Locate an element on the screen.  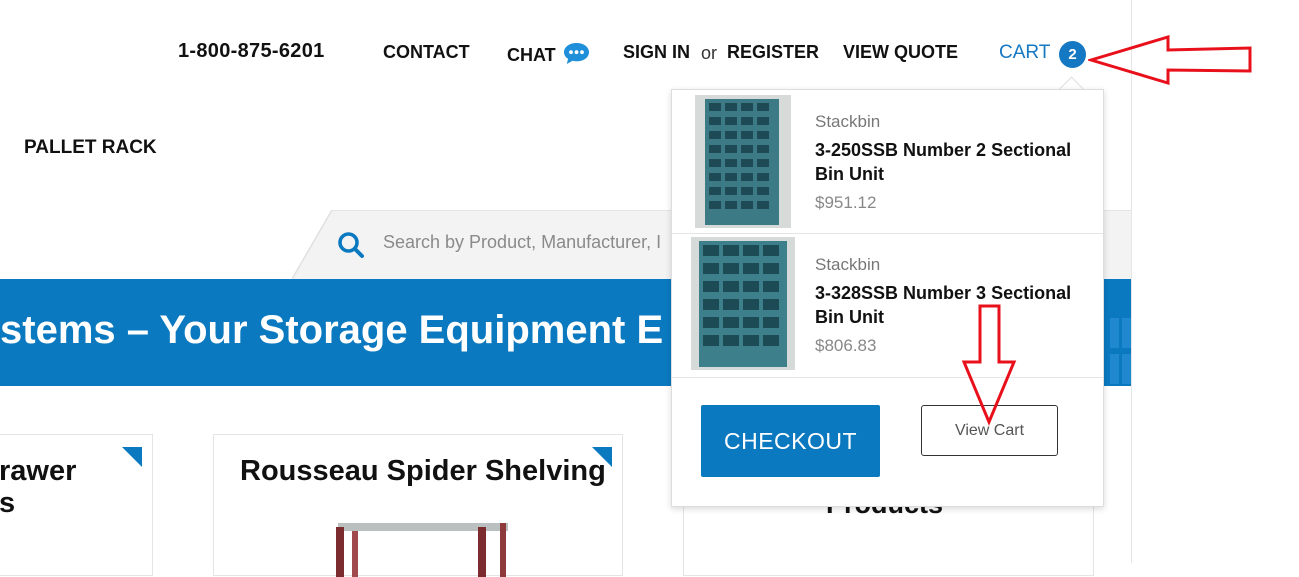
cart-item-name: 3-328SSB Number 3 Sectional Bin Unit is located at coordinates (955, 305).